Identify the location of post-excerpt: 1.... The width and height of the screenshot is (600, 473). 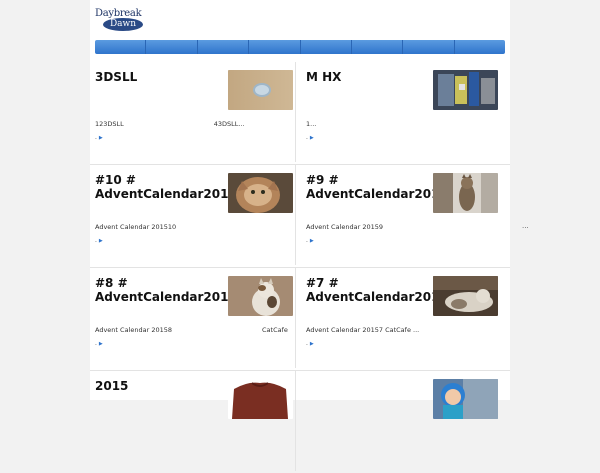
(311, 124).